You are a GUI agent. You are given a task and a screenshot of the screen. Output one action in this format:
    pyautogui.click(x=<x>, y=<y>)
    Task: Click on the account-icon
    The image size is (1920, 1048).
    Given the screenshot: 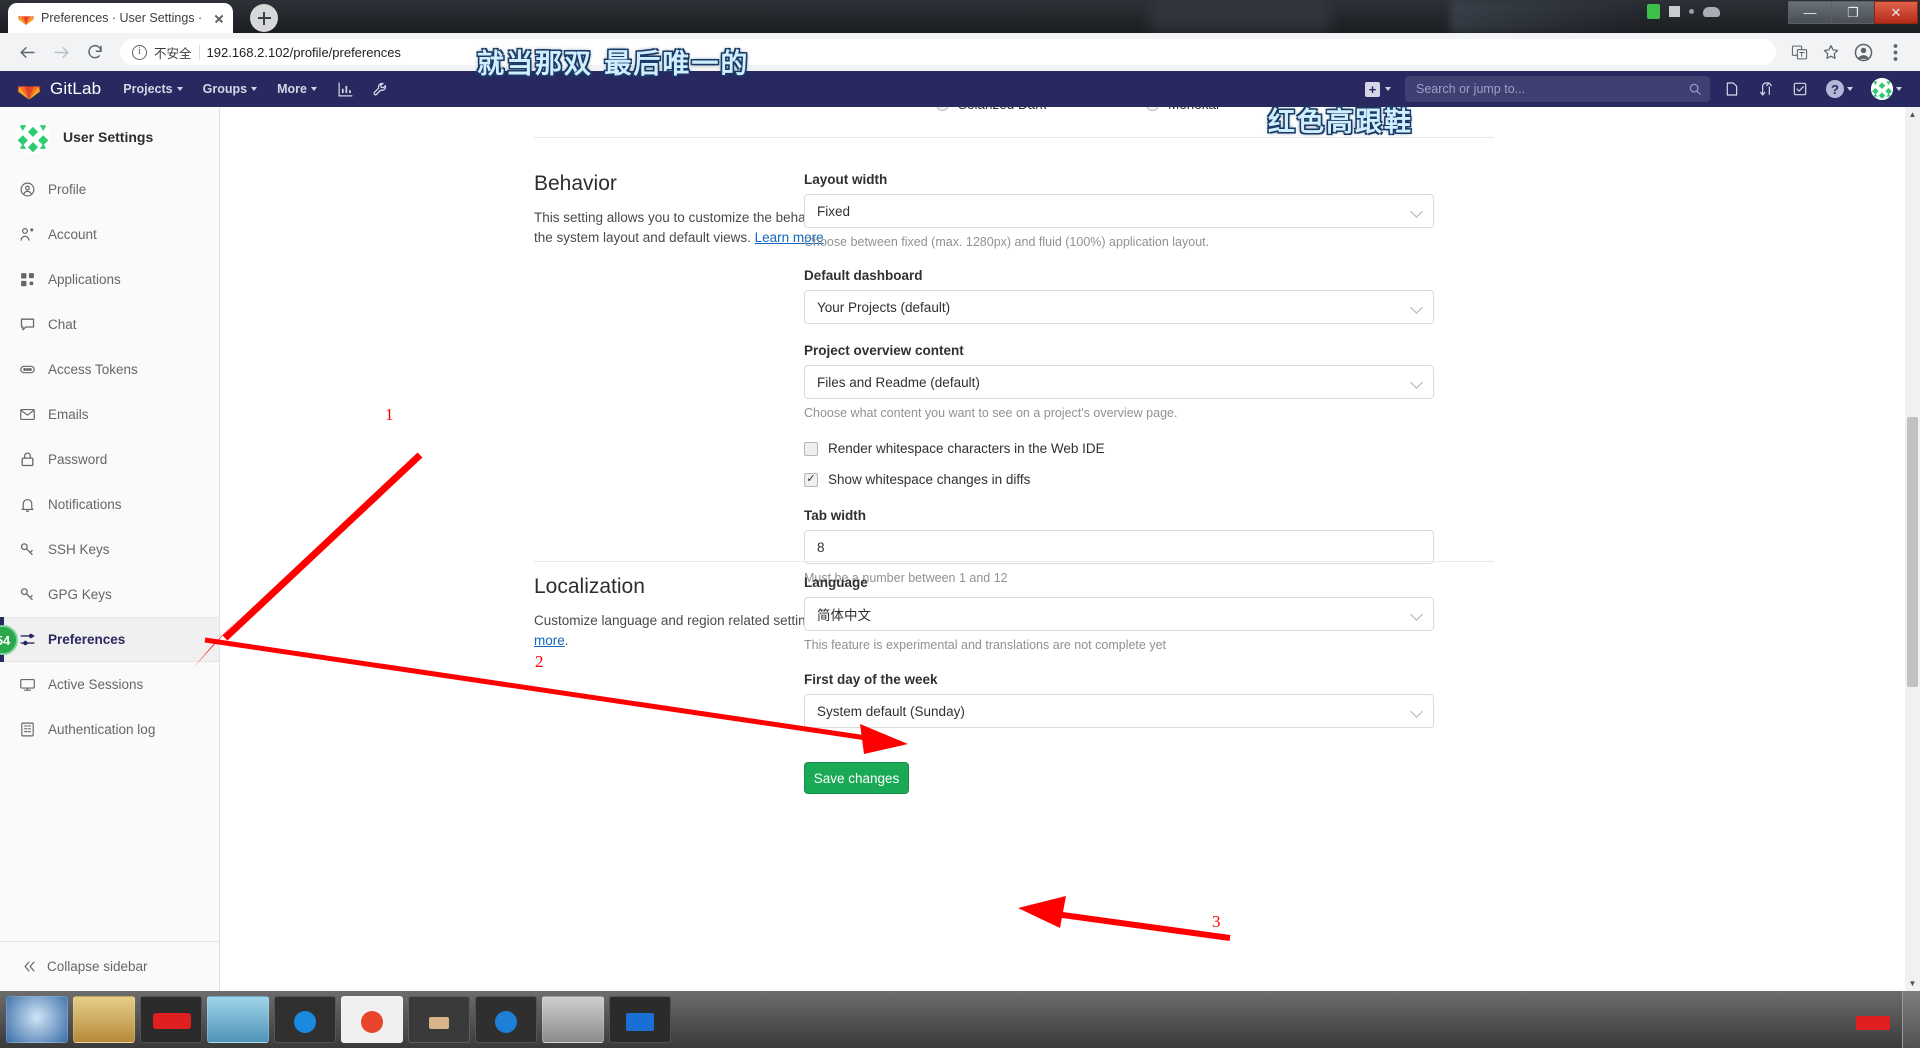 What is the action you would take?
    pyautogui.click(x=1863, y=52)
    